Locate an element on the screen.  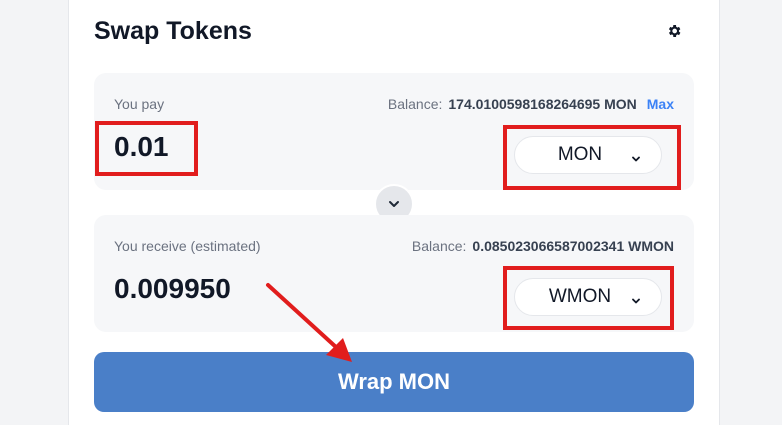
chevron-down-icon is located at coordinates (394, 204).